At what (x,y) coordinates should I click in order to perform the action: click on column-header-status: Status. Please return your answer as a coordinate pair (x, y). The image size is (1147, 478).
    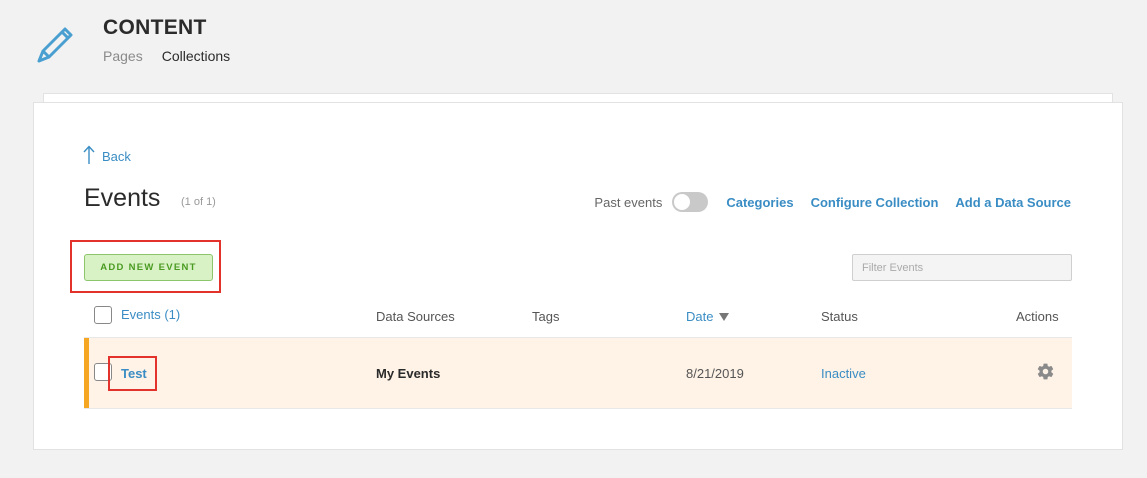
    Looking at the image, I should click on (839, 316).